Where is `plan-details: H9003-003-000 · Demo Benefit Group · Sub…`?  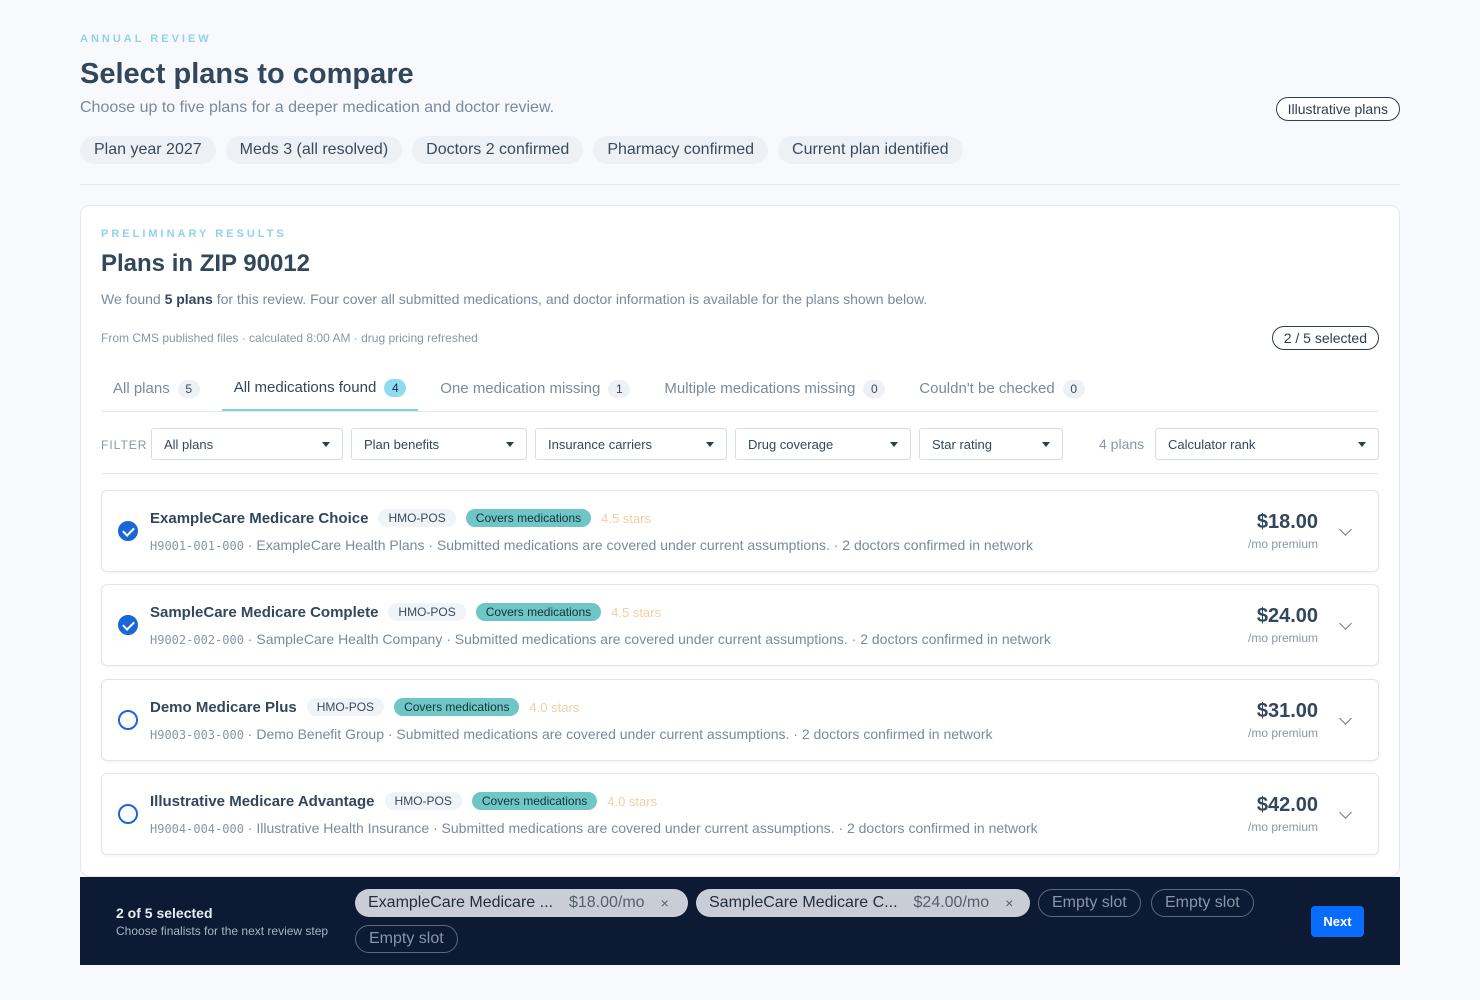 plan-details: H9003-003-000 · Demo Benefit Group · Sub… is located at coordinates (571, 734).